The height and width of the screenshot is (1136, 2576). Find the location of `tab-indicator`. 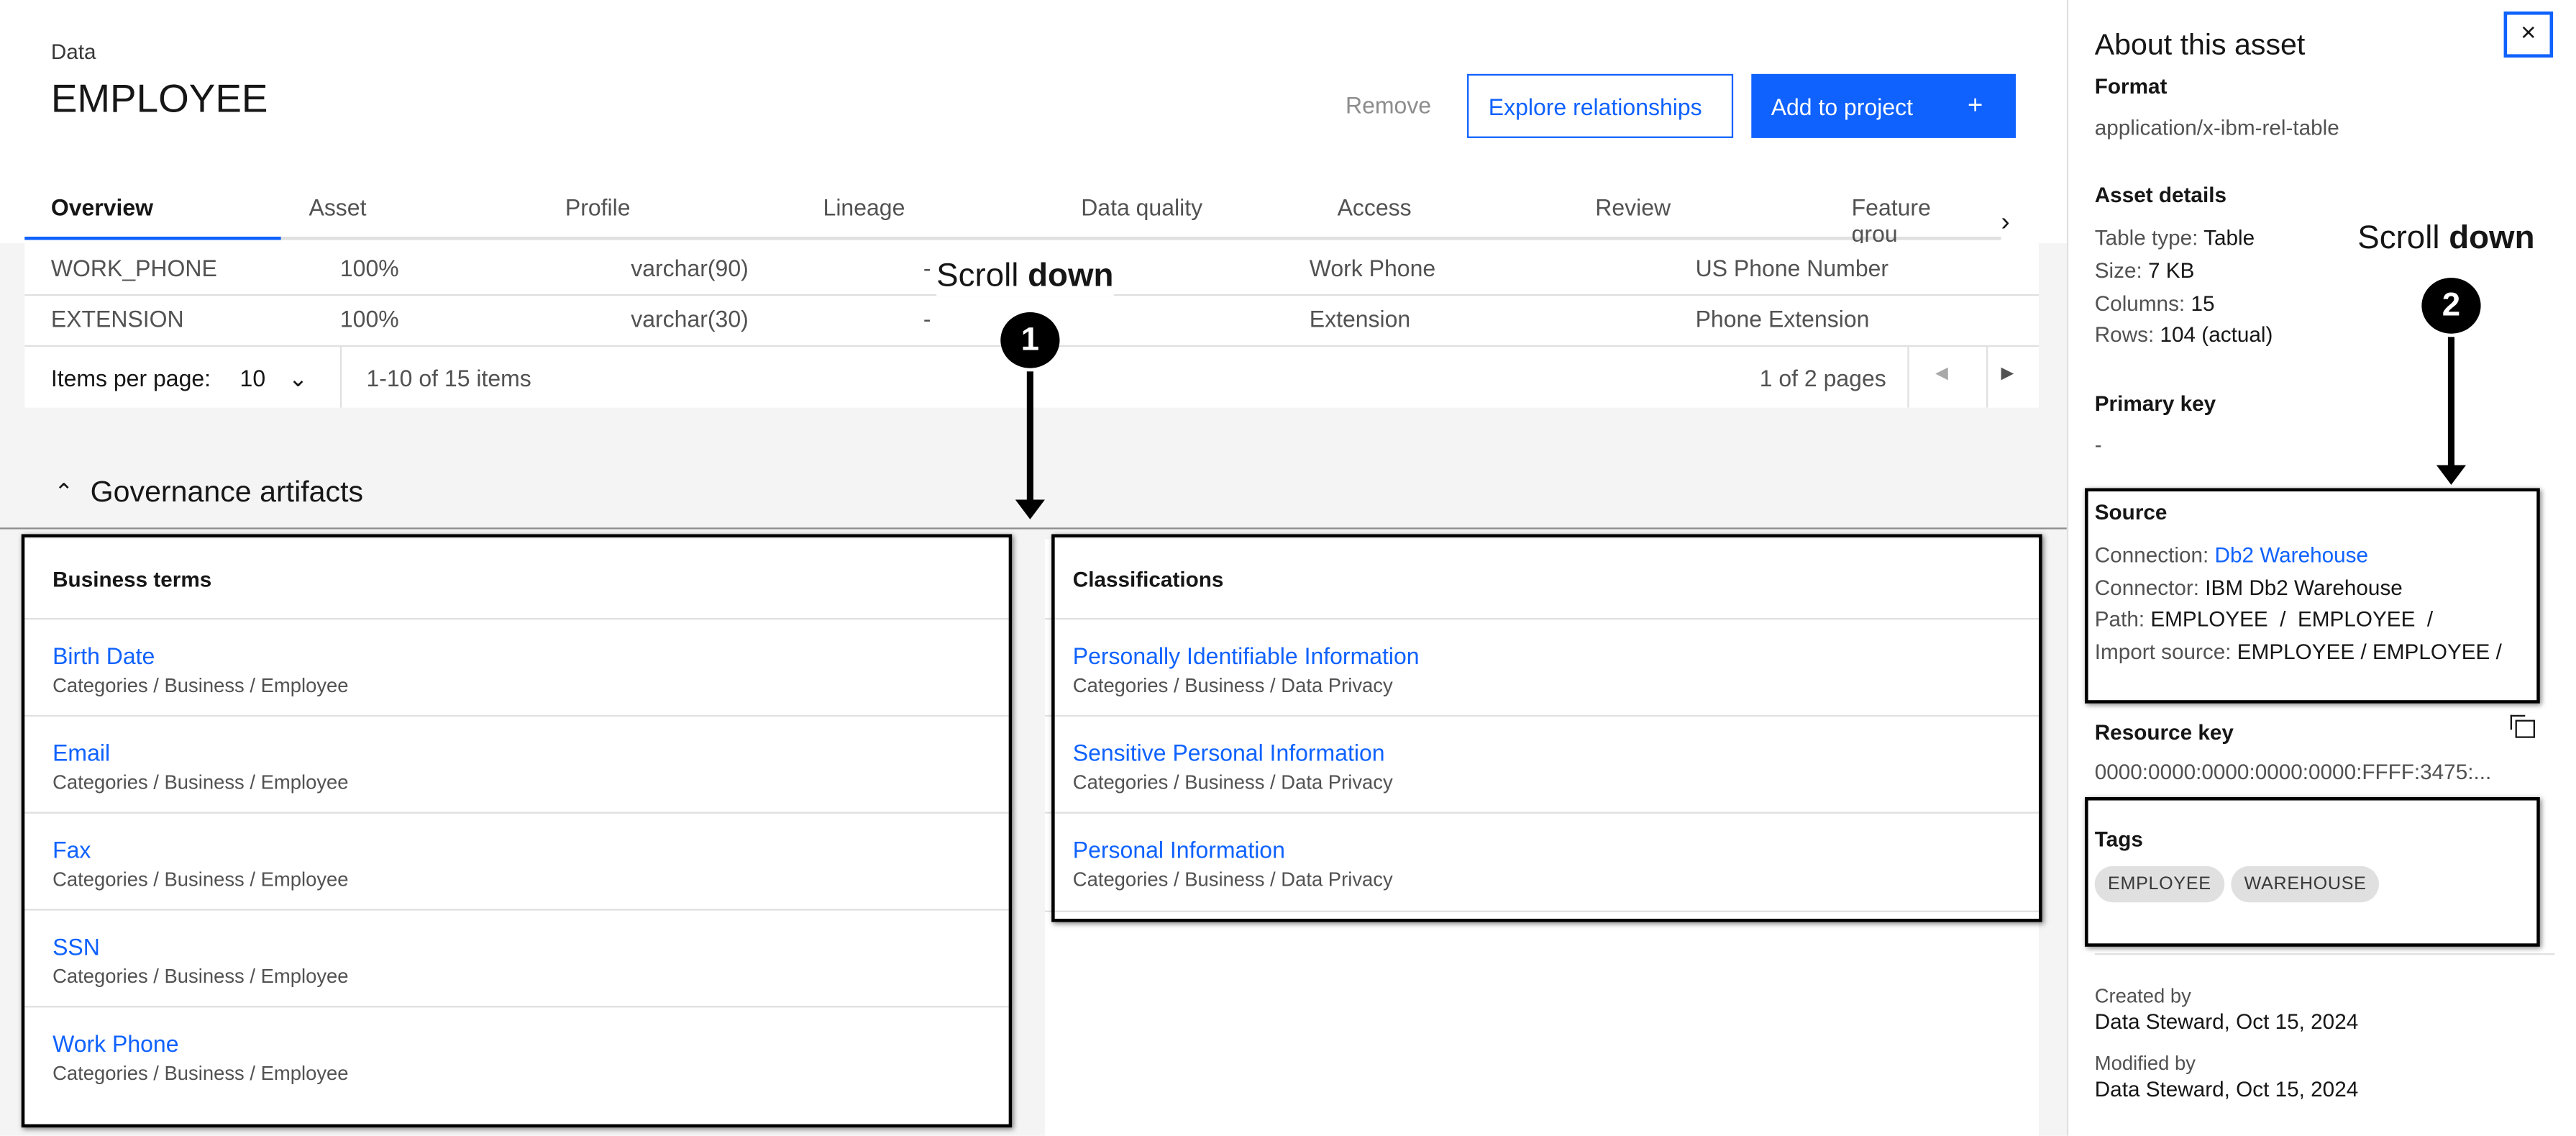

tab-indicator is located at coordinates (152, 238).